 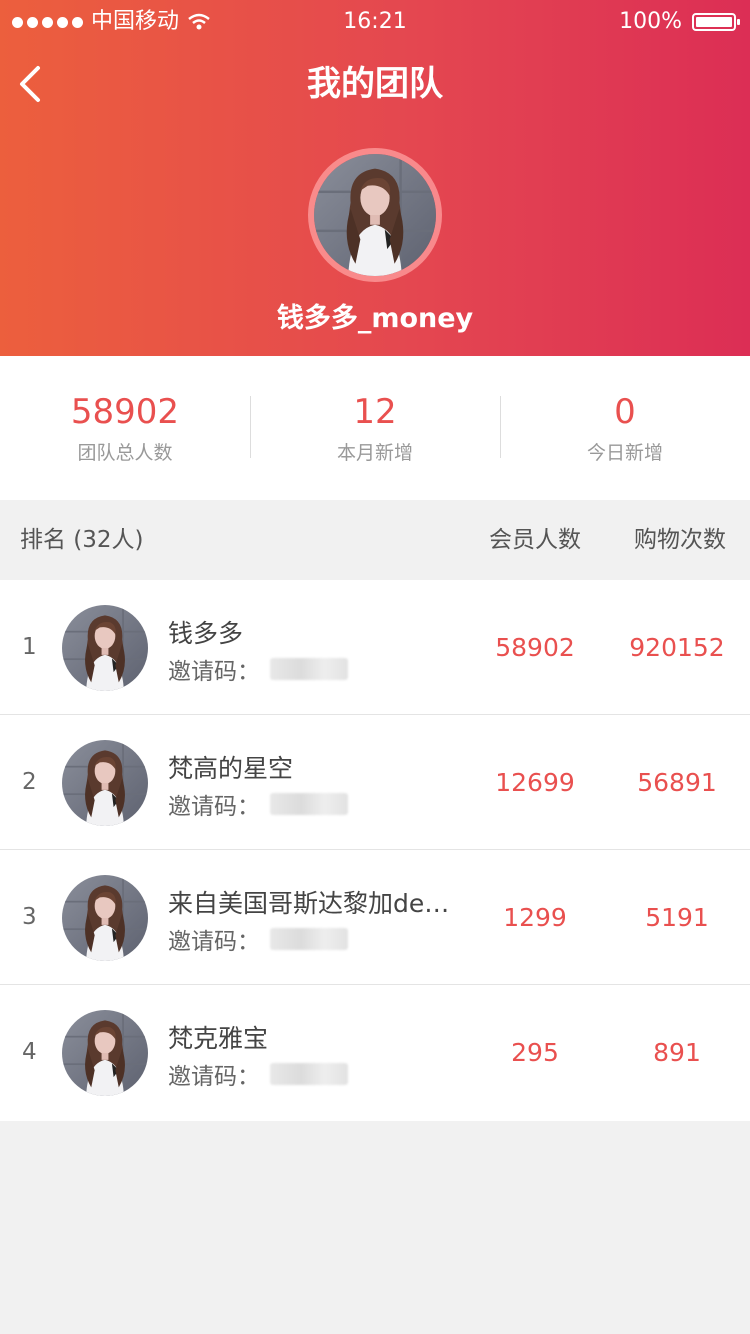 I want to click on stat-value: 12, so click(x=375, y=412).